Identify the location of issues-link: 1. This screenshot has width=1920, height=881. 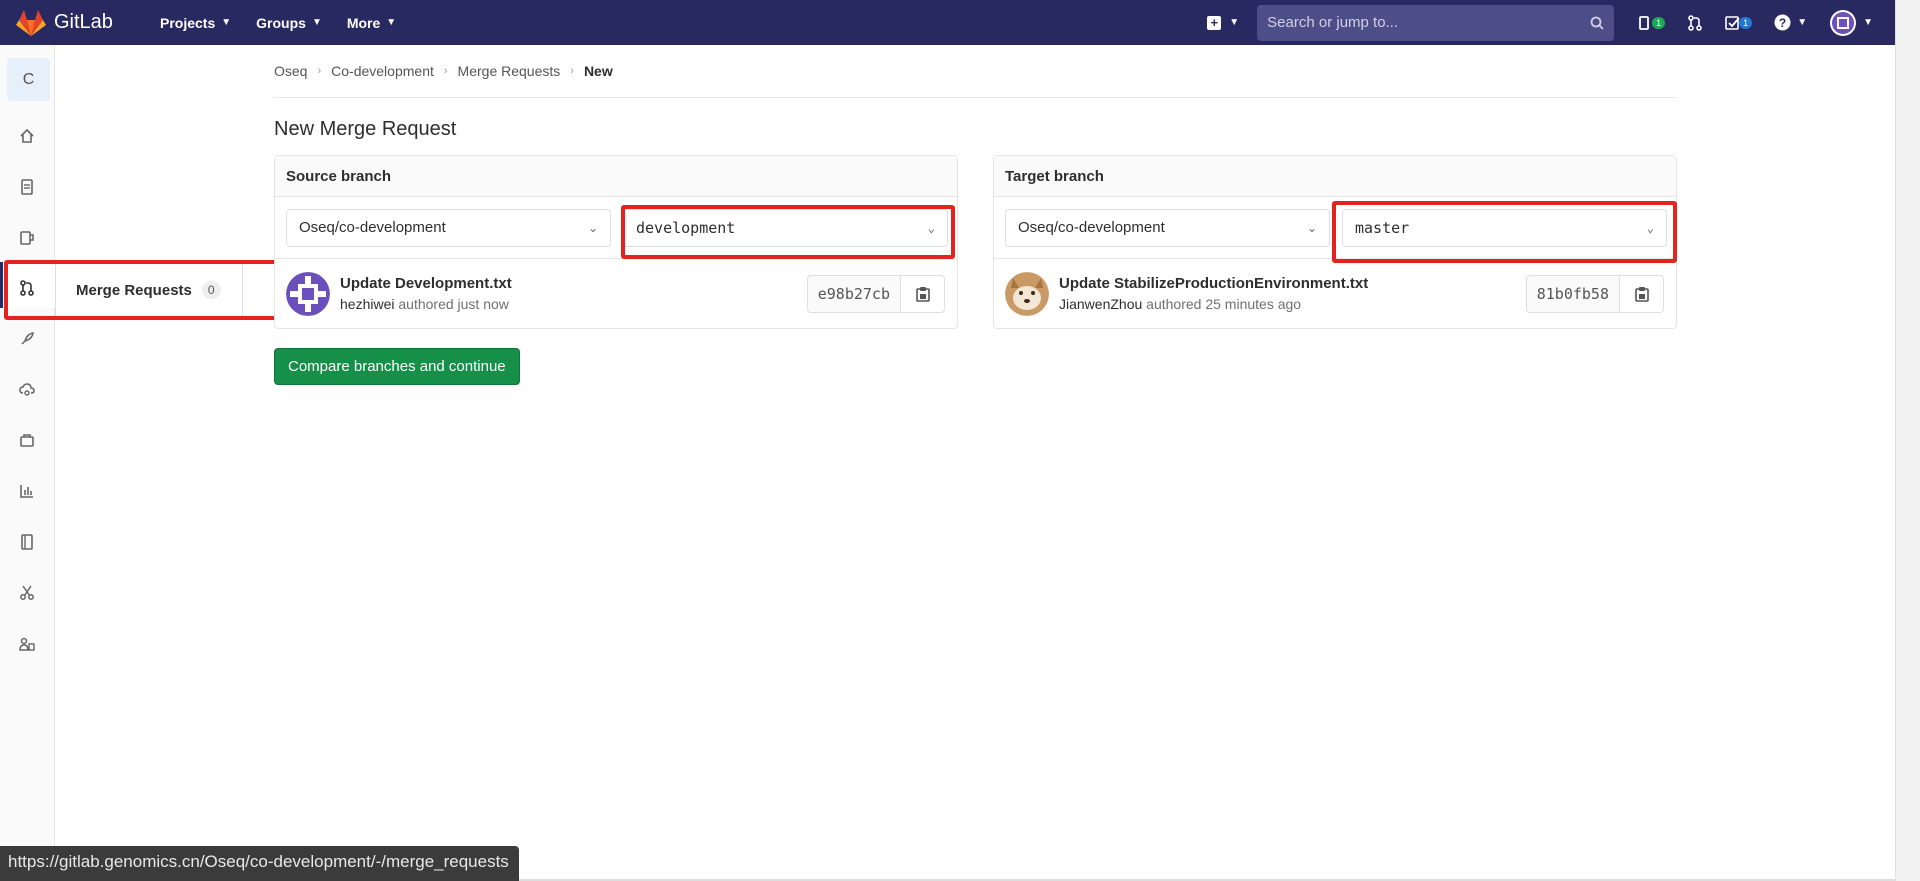
(1652, 23).